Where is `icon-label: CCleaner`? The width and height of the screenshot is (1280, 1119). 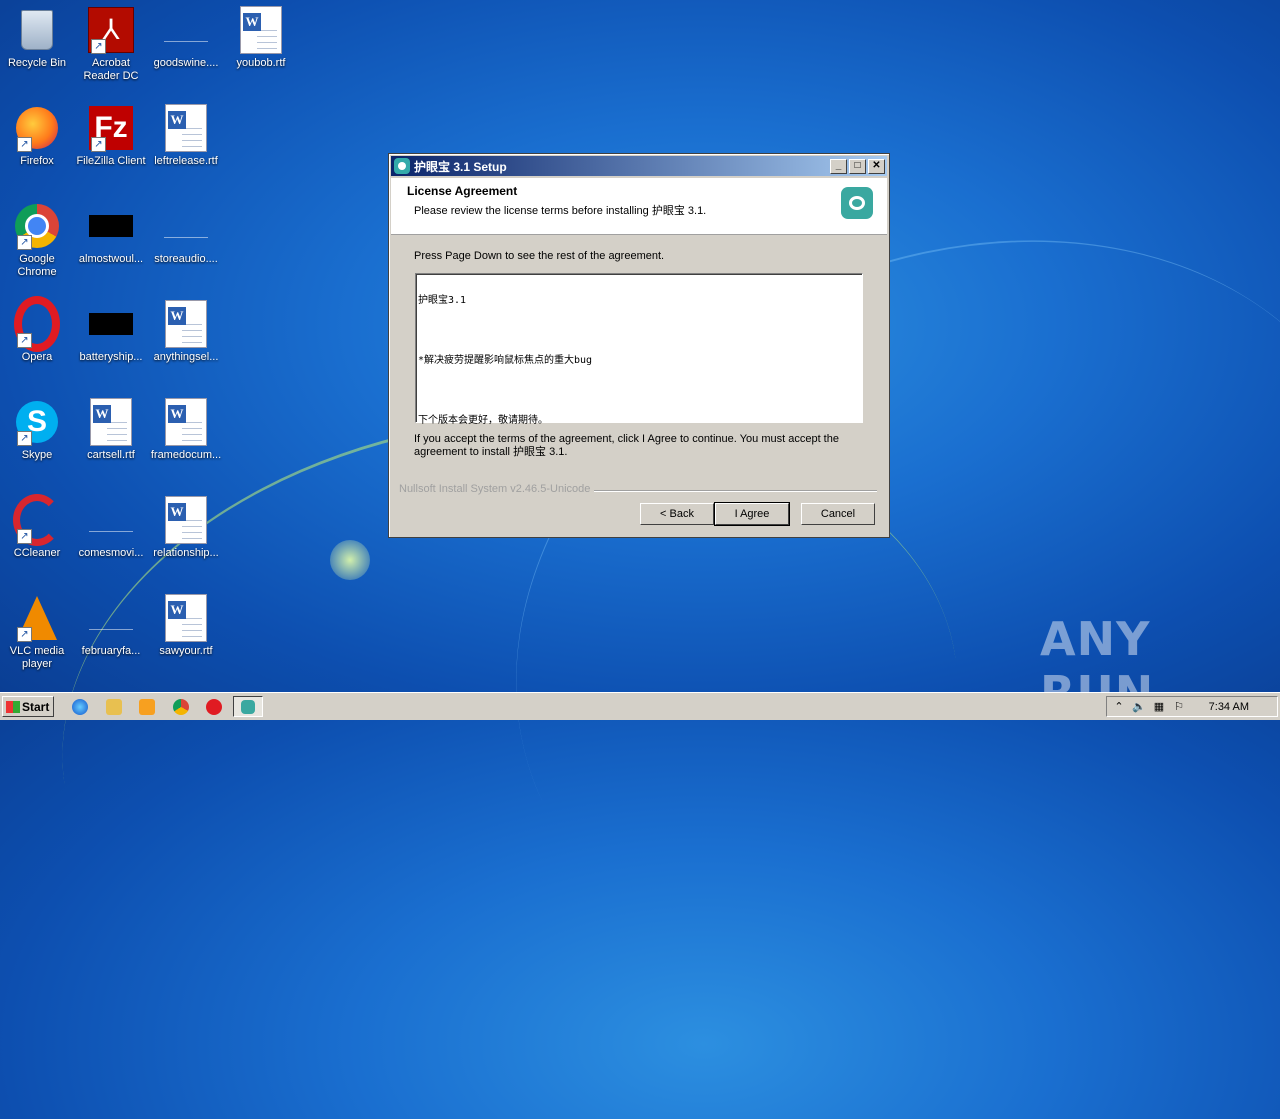 icon-label: CCleaner is located at coordinates (37, 553).